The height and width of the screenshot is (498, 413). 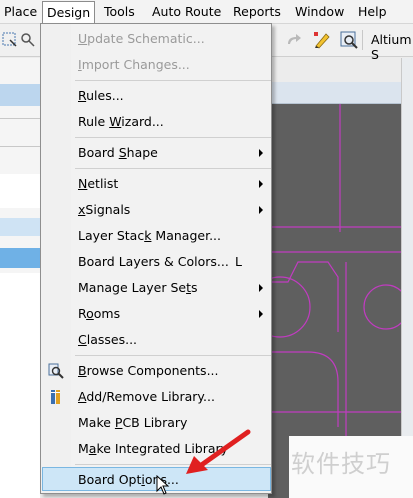 I want to click on menu-item-xsignals: xSignals, so click(x=156, y=210).